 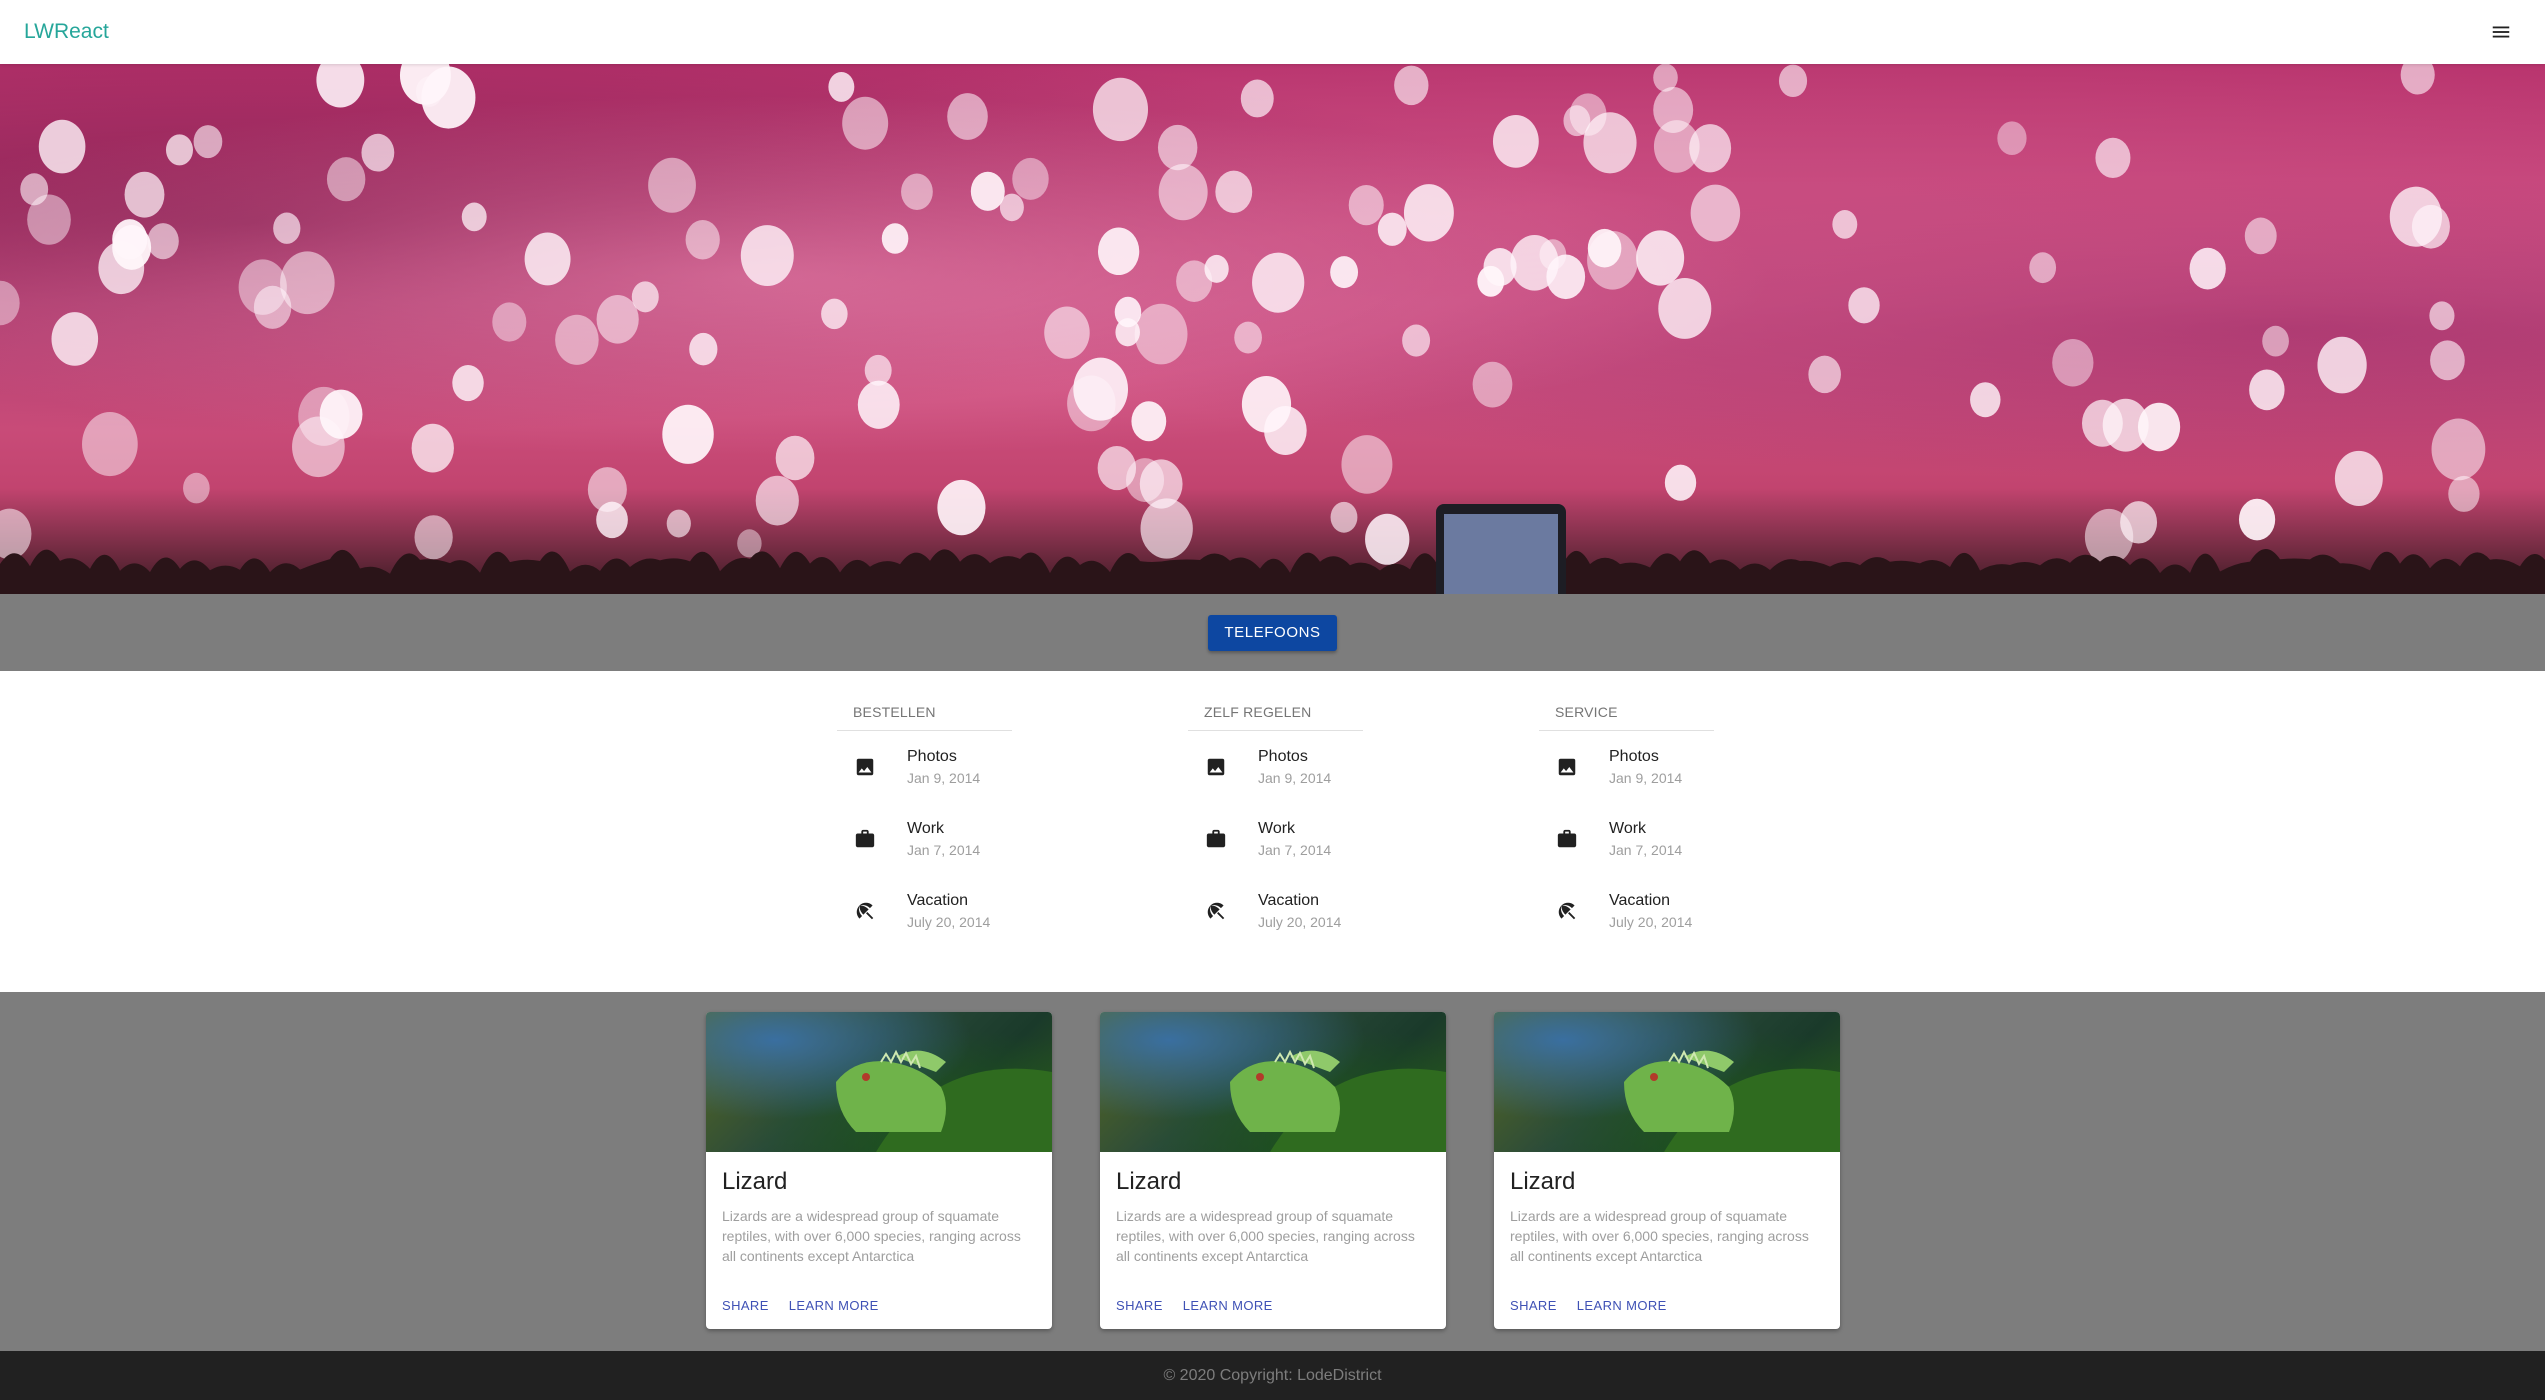 I want to click on telefoons-band: TELEFOONS, so click(x=1272, y=632).